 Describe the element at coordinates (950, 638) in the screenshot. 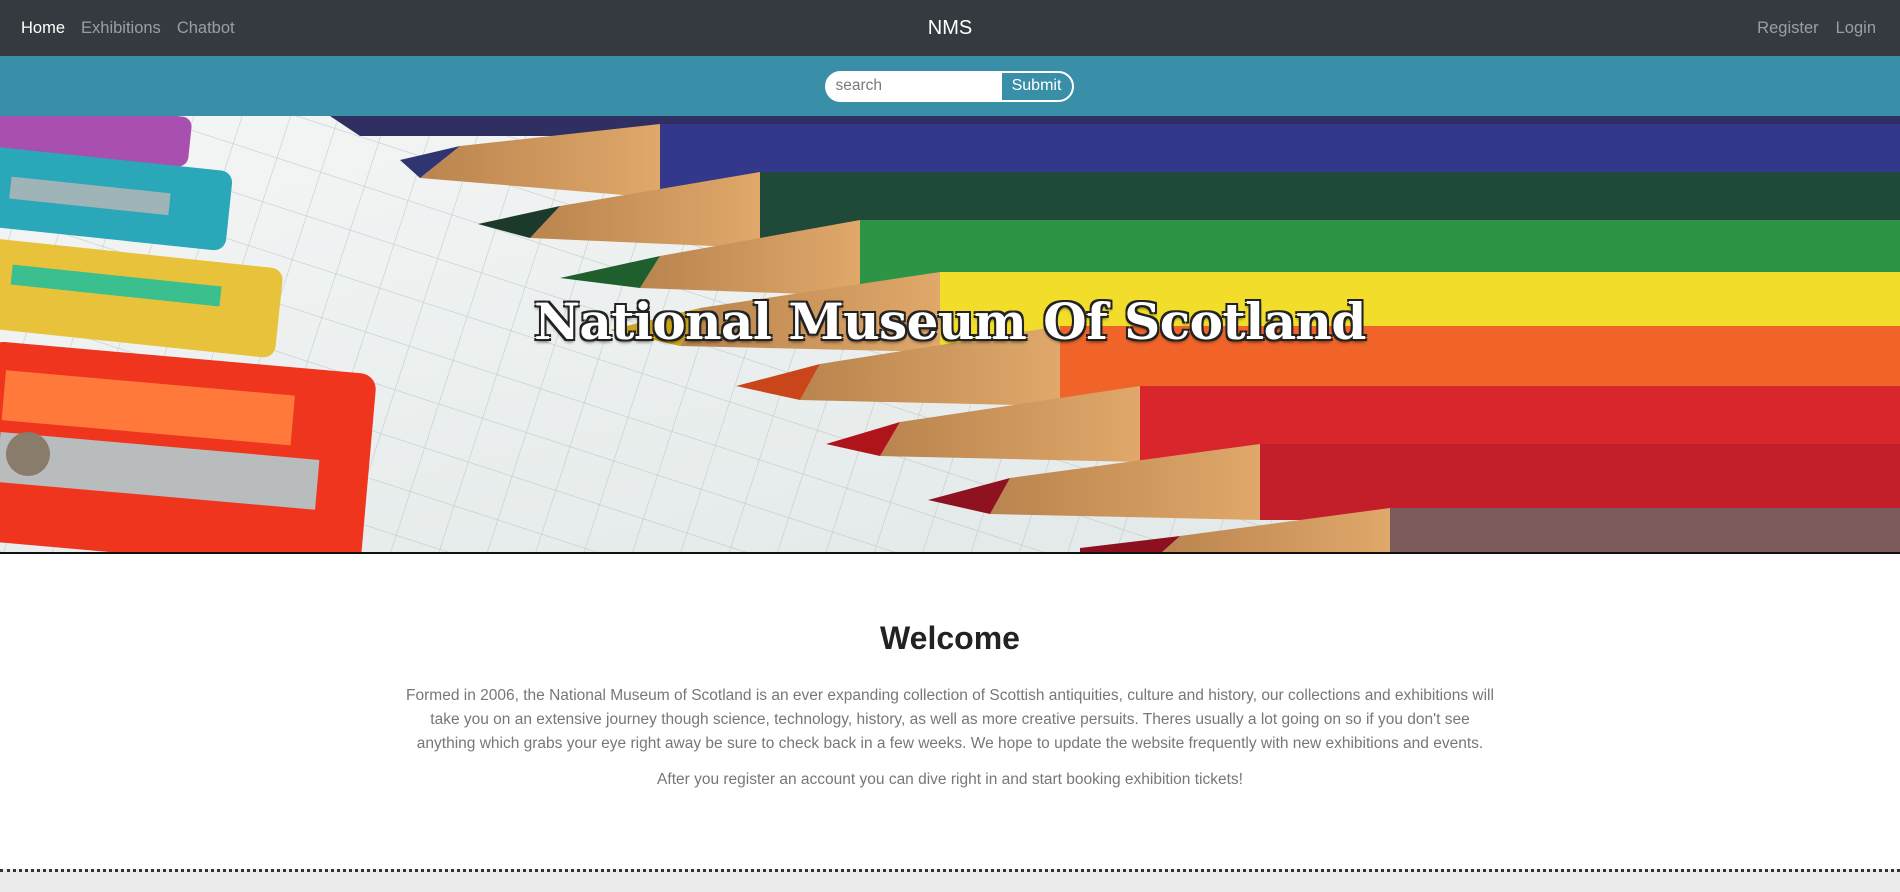

I see `welcome-heading: Welcome` at that location.